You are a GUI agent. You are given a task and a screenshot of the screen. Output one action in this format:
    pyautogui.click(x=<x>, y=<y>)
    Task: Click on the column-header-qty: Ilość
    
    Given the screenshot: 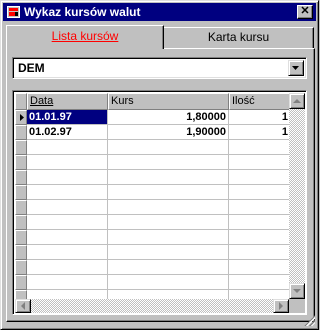 What is the action you would take?
    pyautogui.click(x=259, y=101)
    